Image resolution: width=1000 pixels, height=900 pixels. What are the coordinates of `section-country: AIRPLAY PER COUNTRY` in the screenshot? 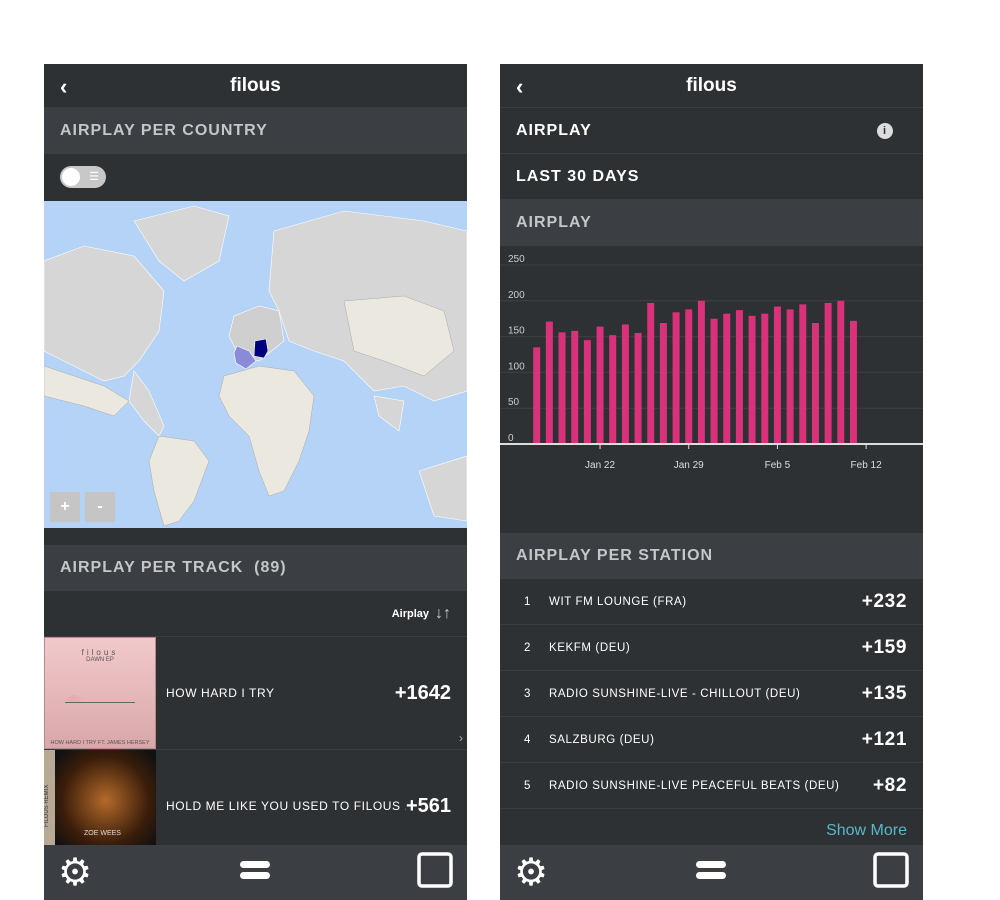 It's located at (255, 131).